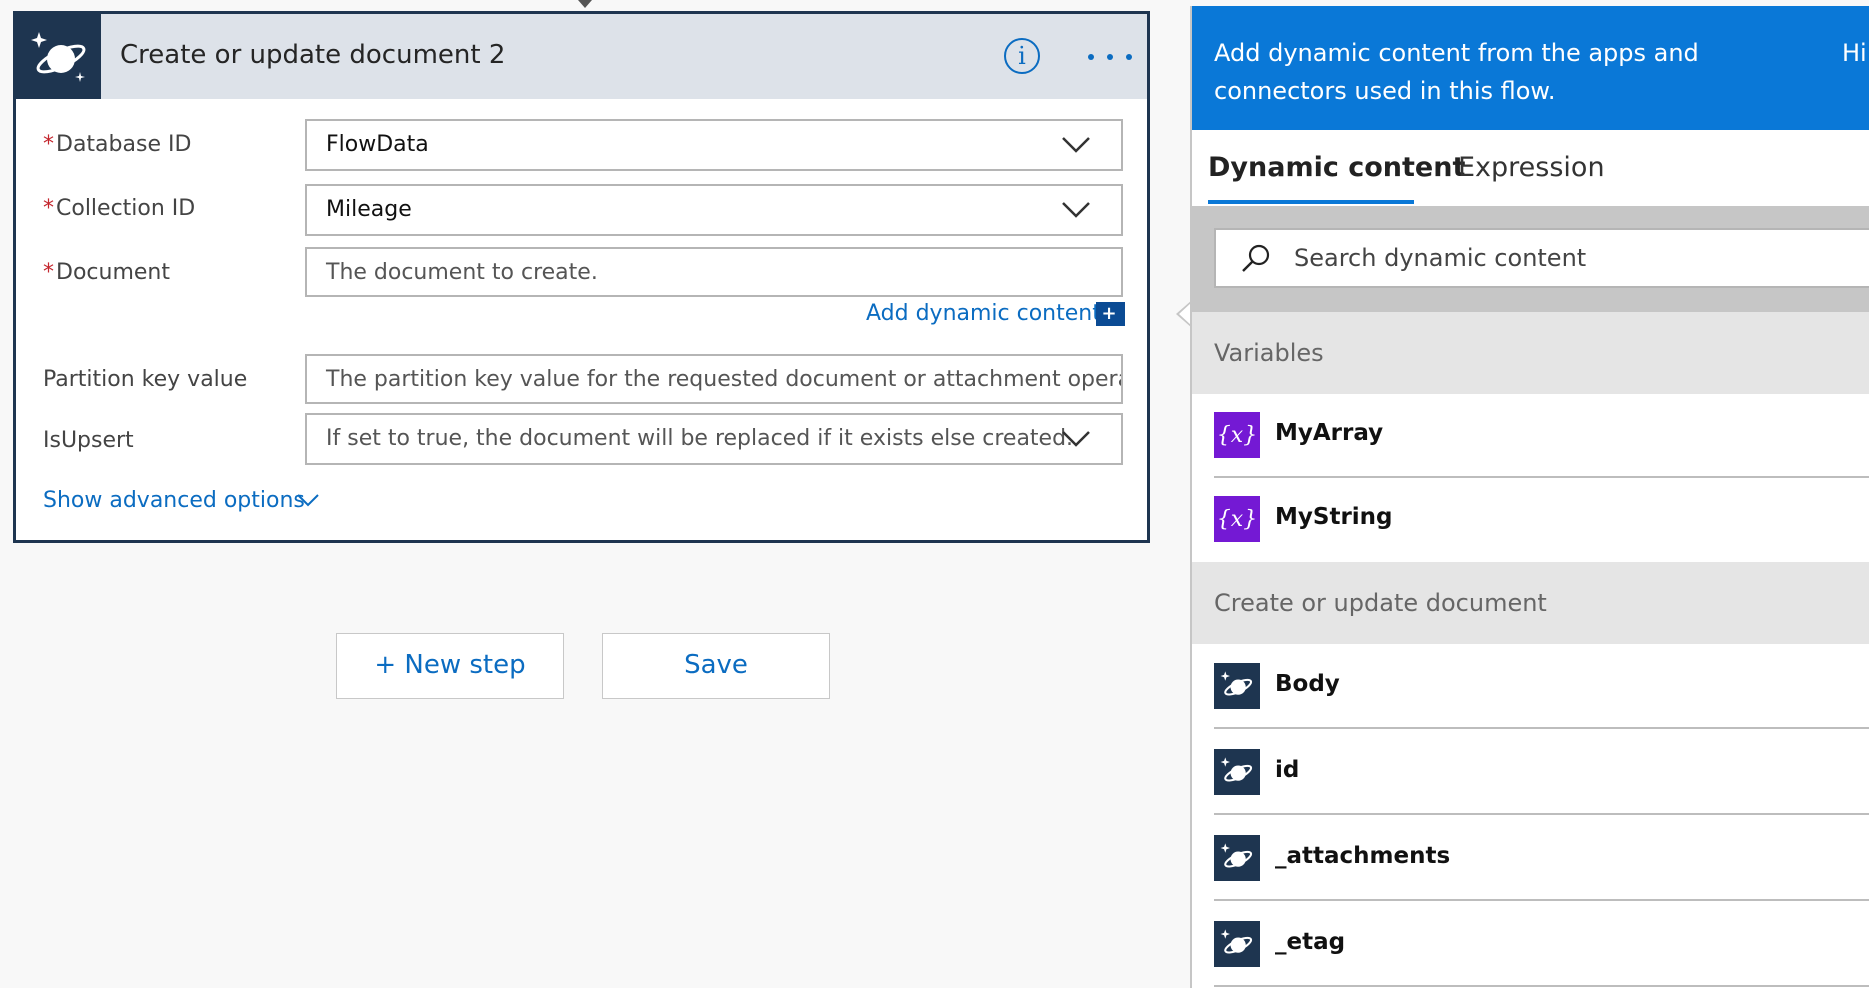 The width and height of the screenshot is (1869, 988). Describe the element at coordinates (1854, 53) in the screenshot. I see `hide-link: Hi` at that location.